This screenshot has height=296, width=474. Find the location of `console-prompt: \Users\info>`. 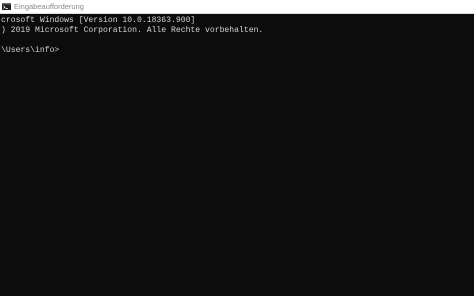

console-prompt: \Users\info> is located at coordinates (30, 51).